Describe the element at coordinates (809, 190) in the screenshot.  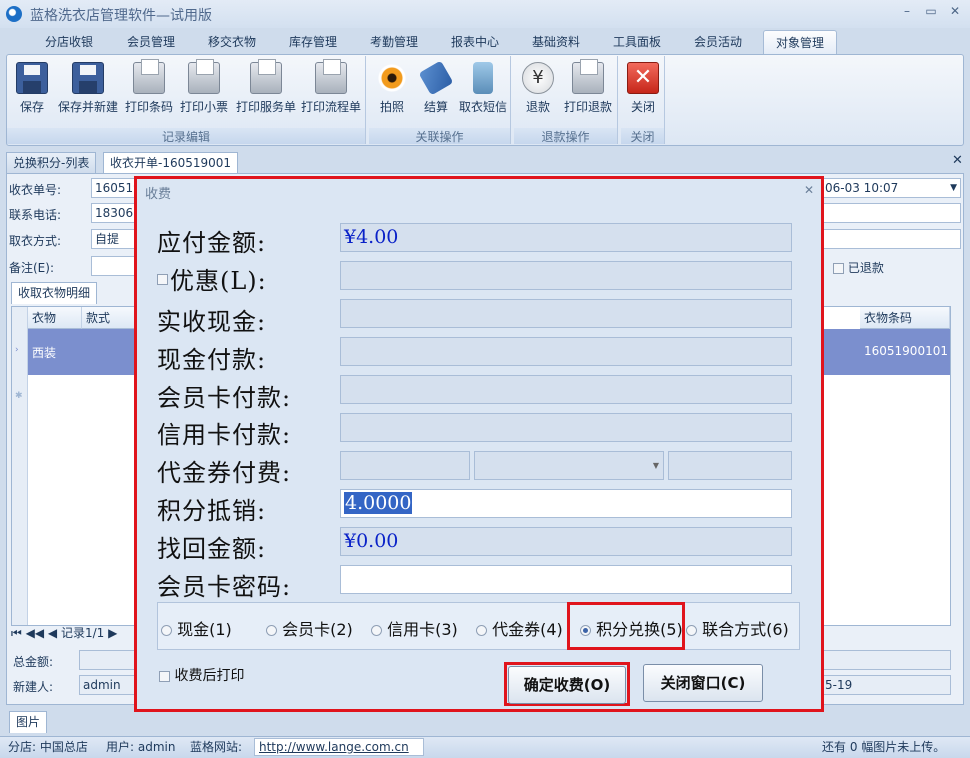
I see `dialog-close-icon: ✕` at that location.